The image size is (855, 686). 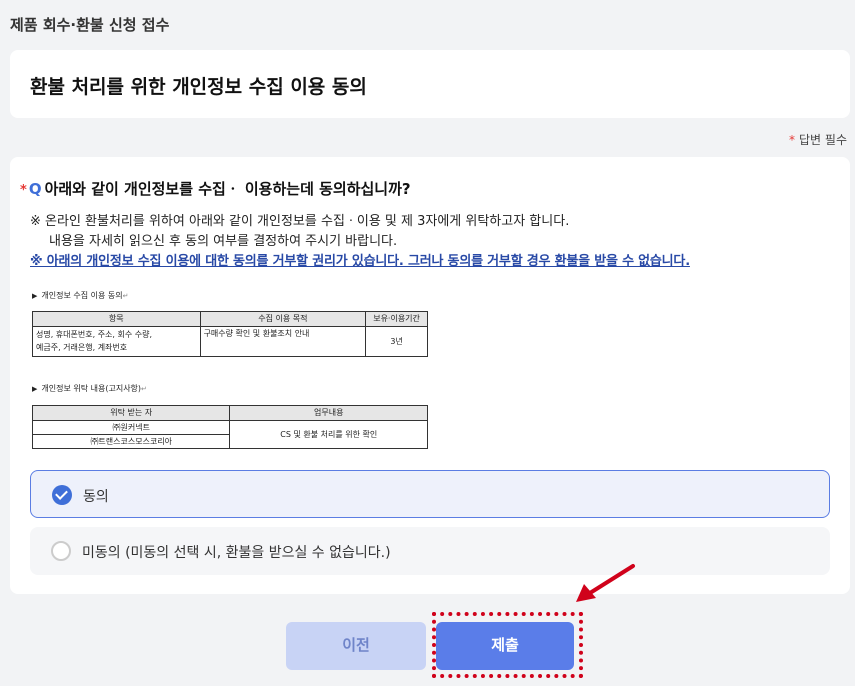 I want to click on doc-section-1: ▶ 개인정보 수집 이용 동의↵, so click(x=80, y=295).